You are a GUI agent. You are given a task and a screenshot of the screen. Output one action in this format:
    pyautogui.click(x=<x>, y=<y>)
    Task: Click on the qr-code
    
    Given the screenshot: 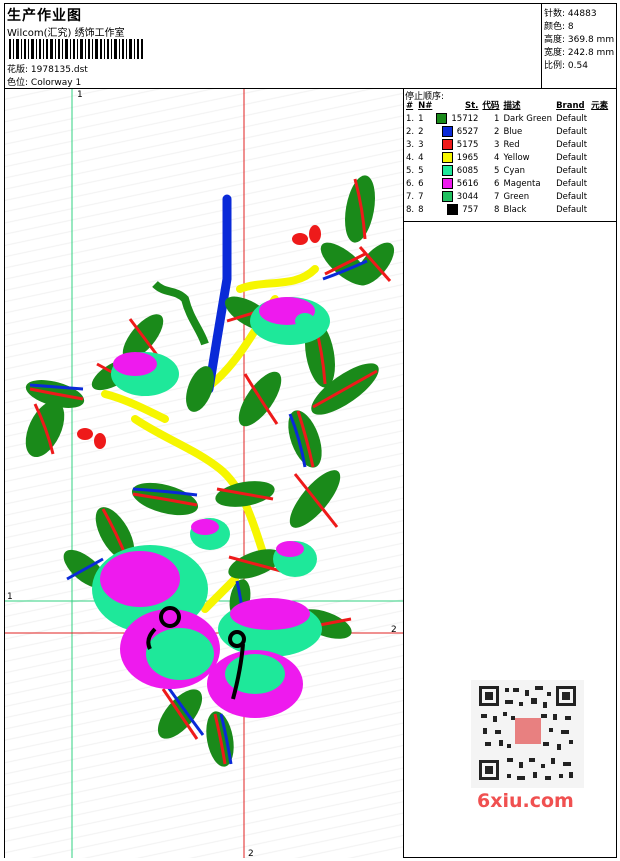 What is the action you would take?
    pyautogui.click(x=527, y=734)
    